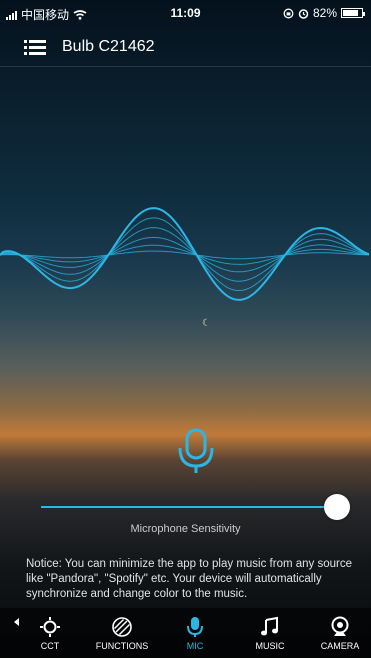 This screenshot has width=371, height=658. I want to click on mic-icon, so click(195, 627).